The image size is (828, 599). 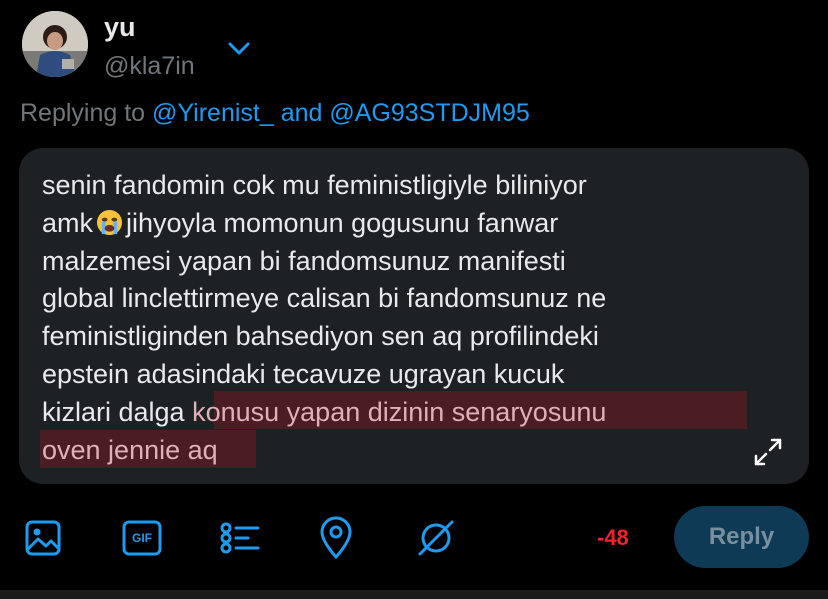 I want to click on poll-icon, so click(x=240, y=538).